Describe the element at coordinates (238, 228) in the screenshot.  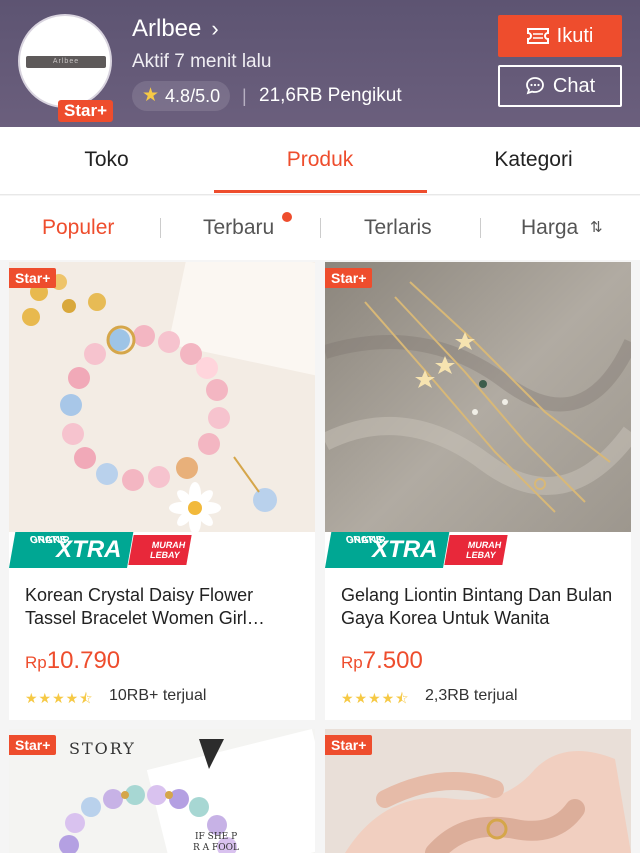
I see `sort-terbaru: Terbaru` at that location.